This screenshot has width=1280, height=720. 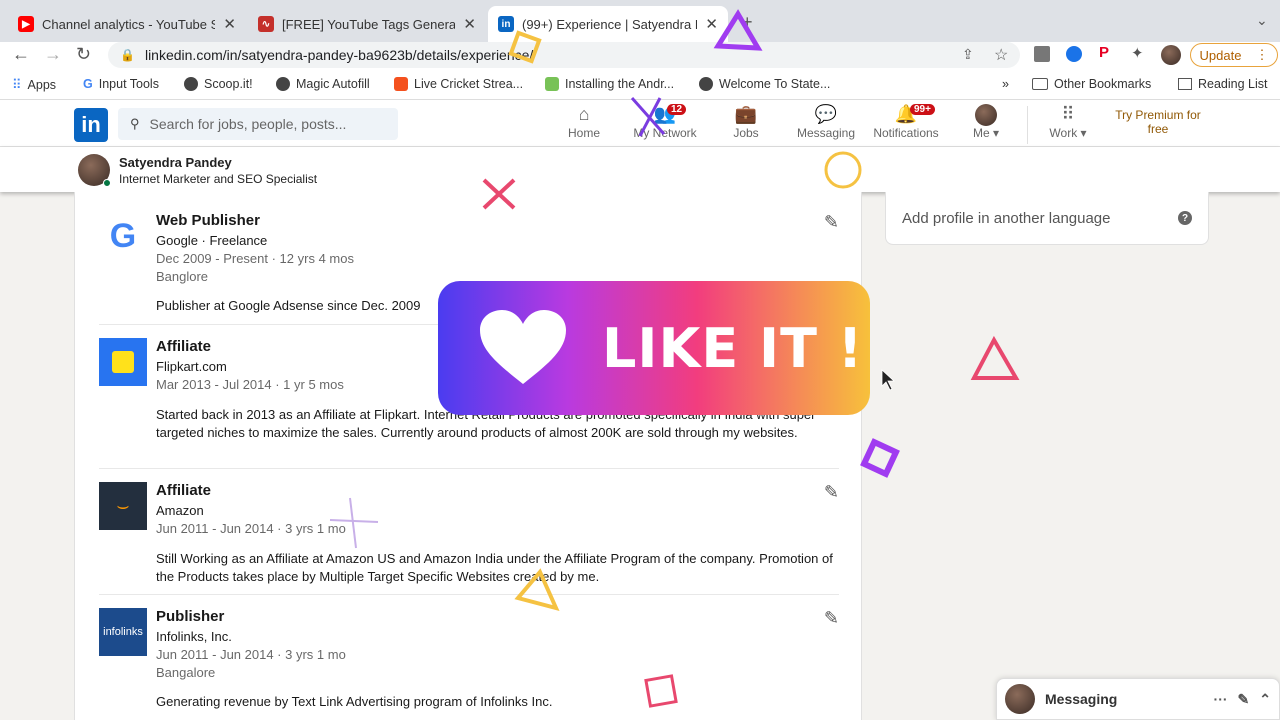 I want to click on mouse-cursor-icon, so click(x=888, y=380).